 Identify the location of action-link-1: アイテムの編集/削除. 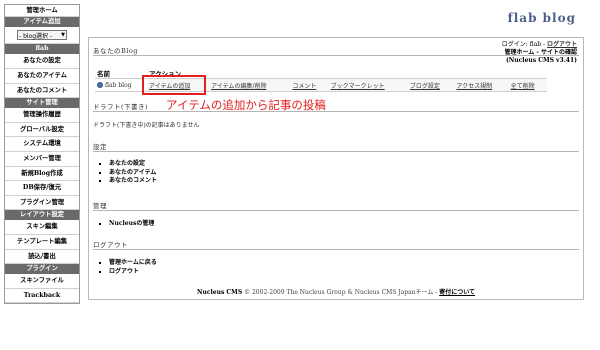
(238, 86).